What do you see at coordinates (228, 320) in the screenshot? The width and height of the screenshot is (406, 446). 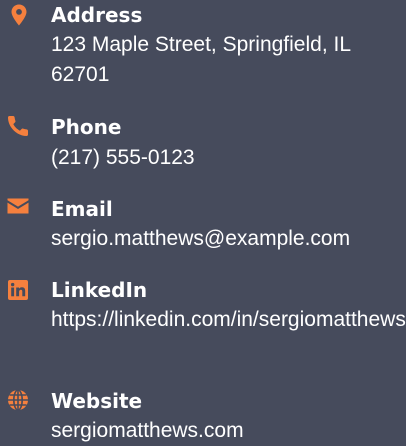 I see `linkedin-value: https://linkedin.com/in/sergiomatthews` at bounding box center [228, 320].